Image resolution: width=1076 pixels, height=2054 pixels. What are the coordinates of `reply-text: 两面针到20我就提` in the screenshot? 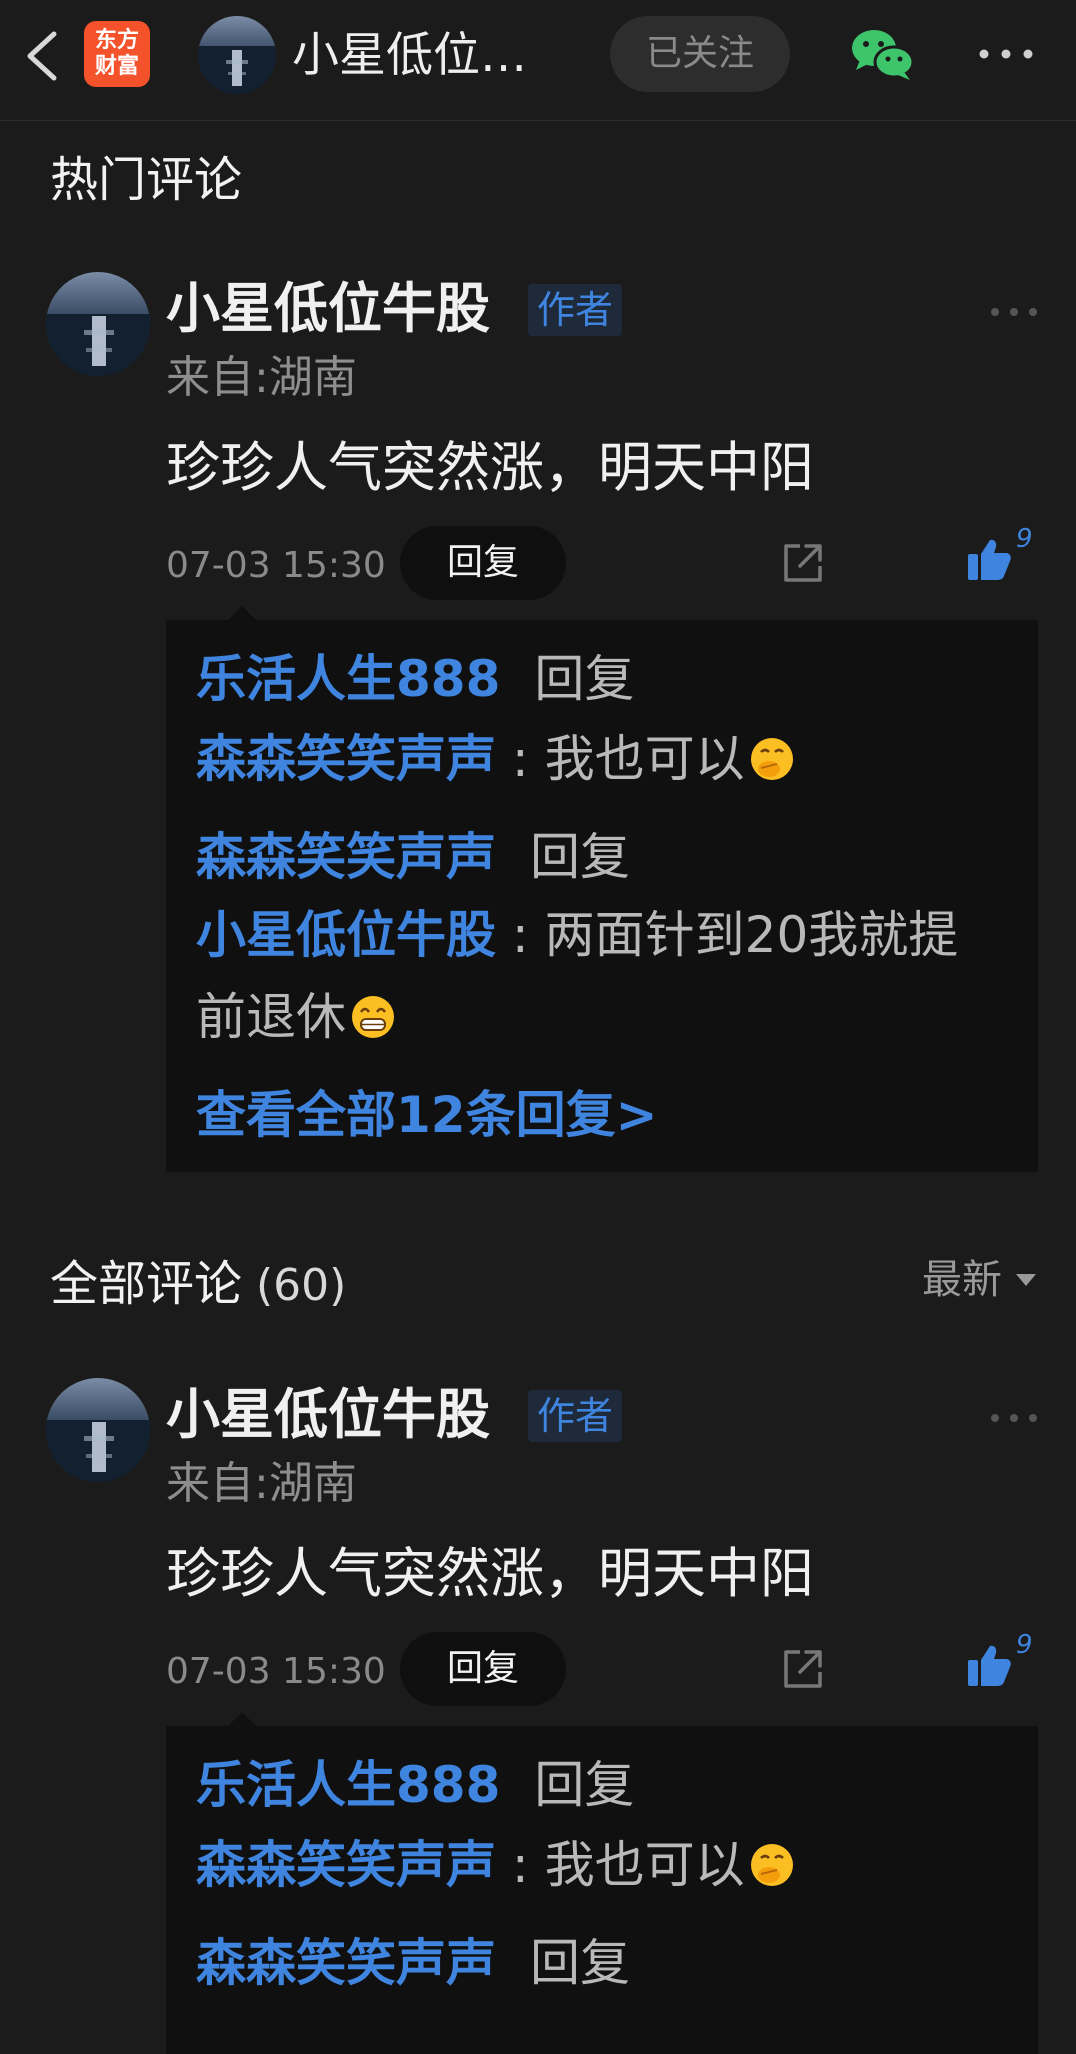 It's located at (751, 935).